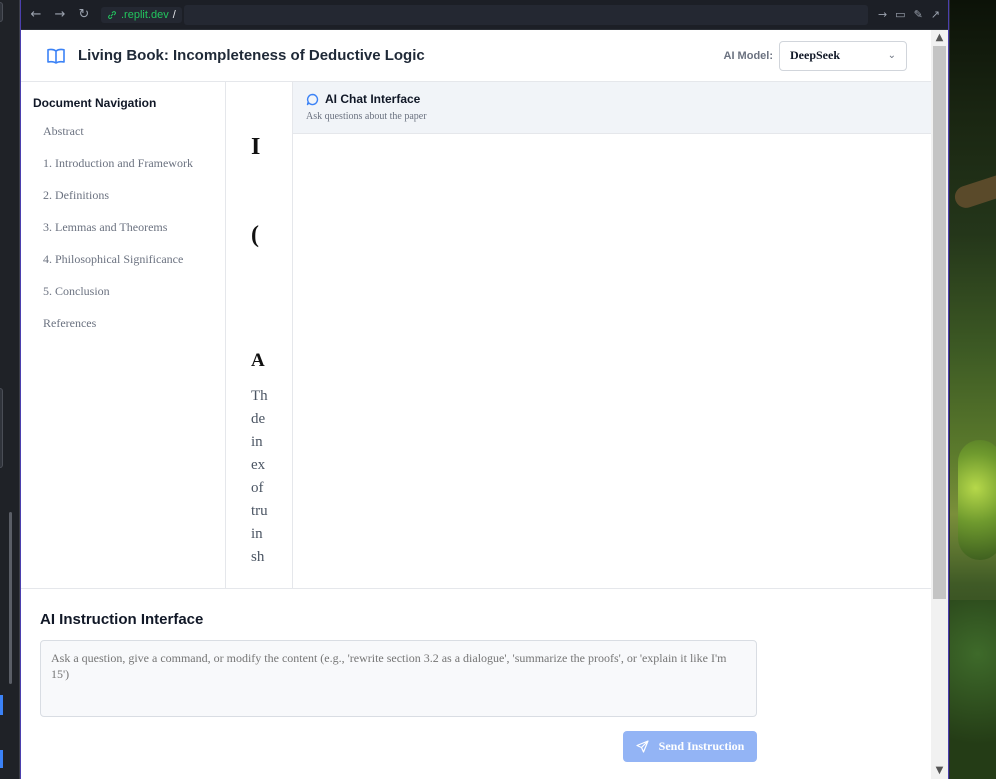 This screenshot has height=779, width=996. What do you see at coordinates (642, 746) in the screenshot?
I see `send-icon` at bounding box center [642, 746].